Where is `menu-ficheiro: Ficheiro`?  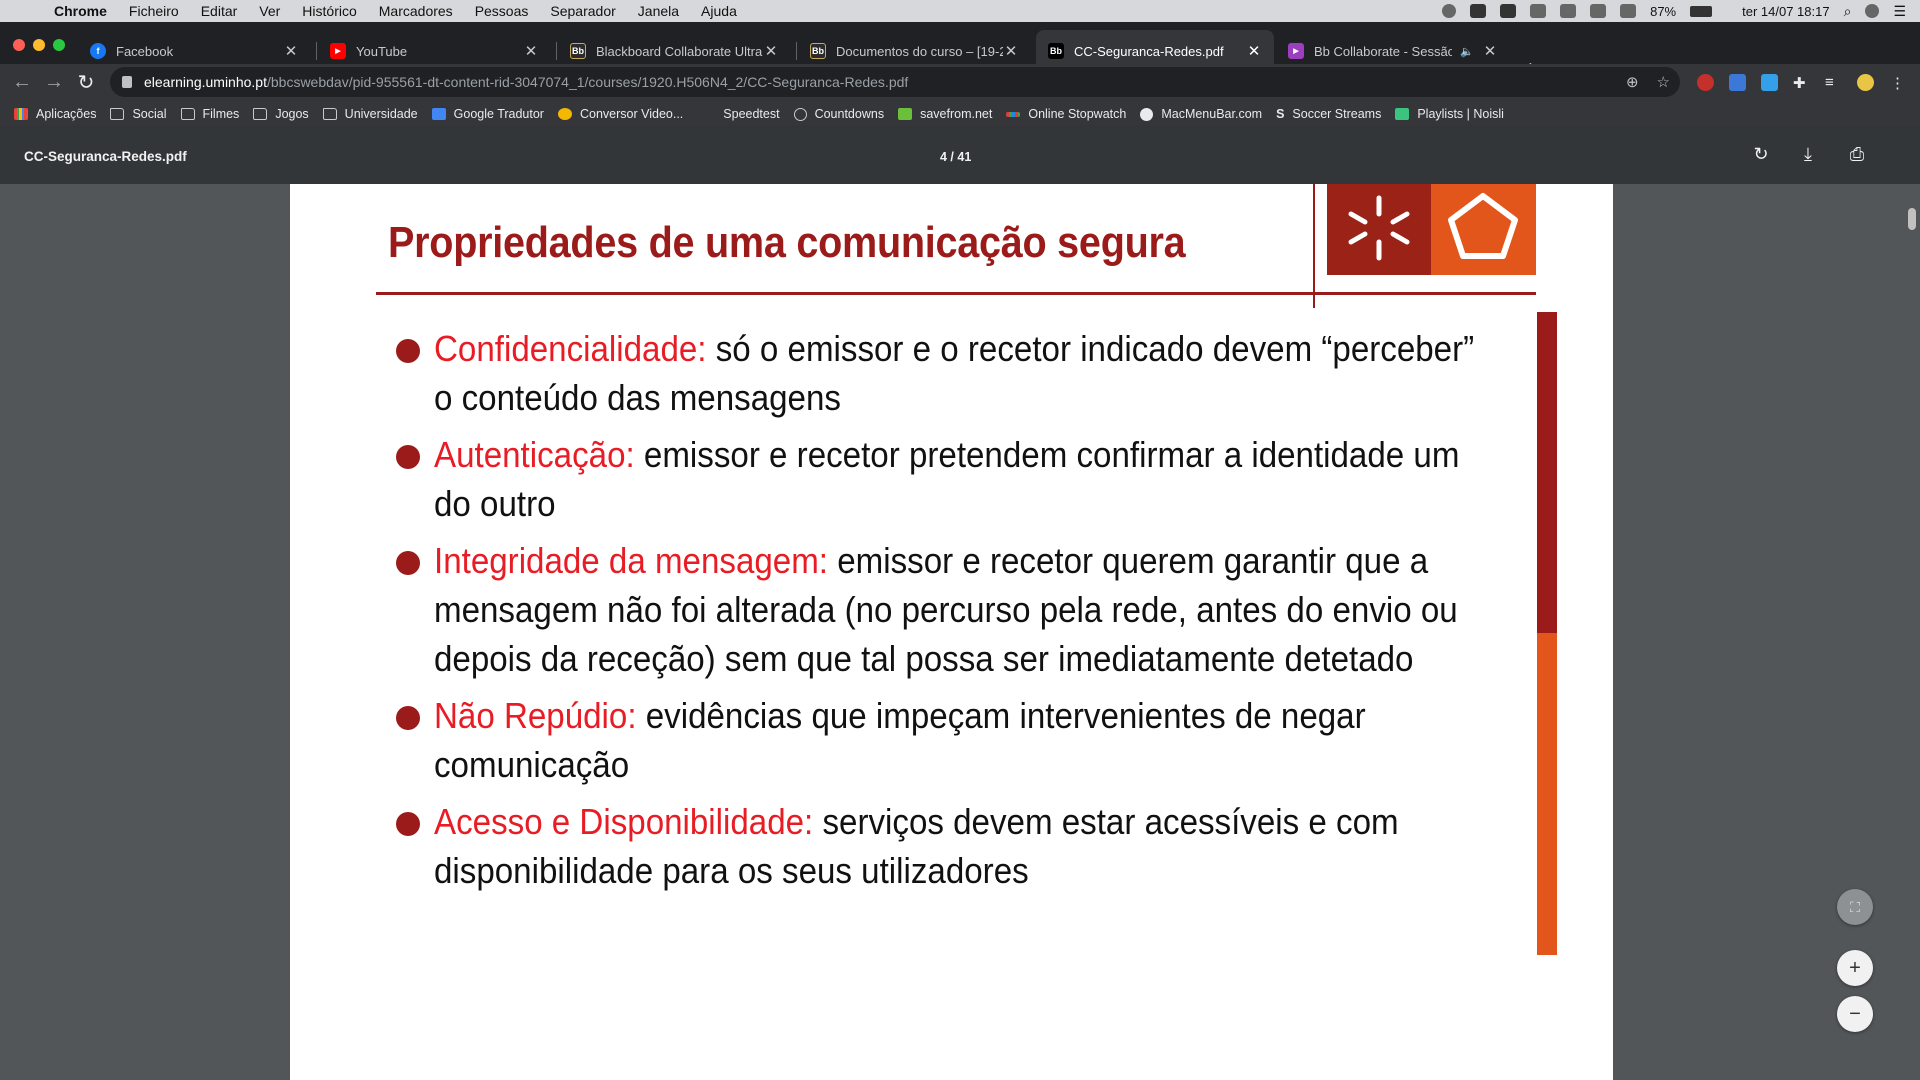
menu-ficheiro: Ficheiro is located at coordinates (154, 11).